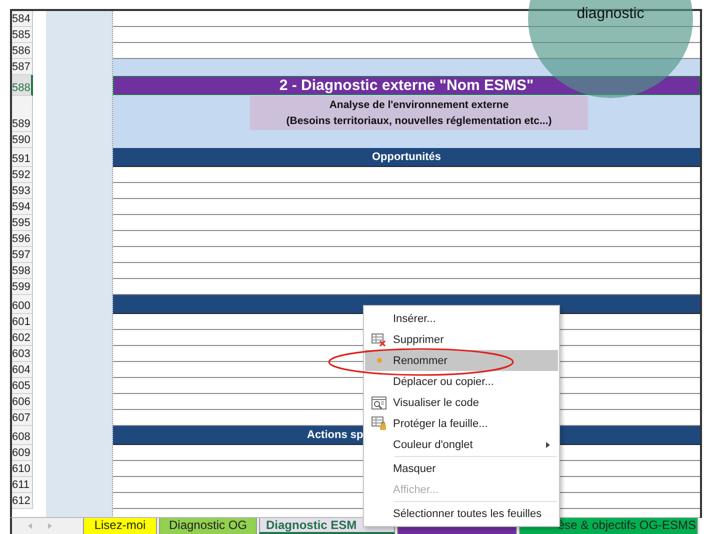 The image size is (714, 534). Describe the element at coordinates (407, 157) in the screenshot. I see `header-text: Opportunités` at that location.